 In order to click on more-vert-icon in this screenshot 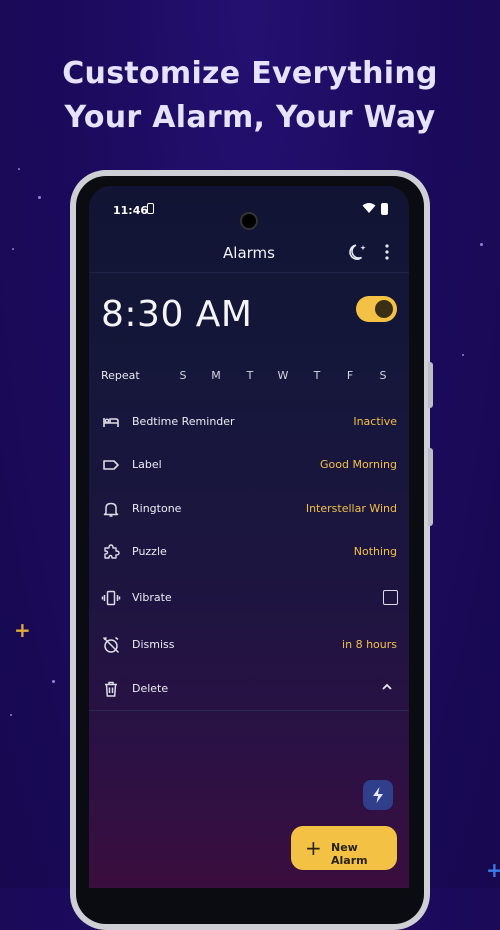, I will do `click(387, 252)`.